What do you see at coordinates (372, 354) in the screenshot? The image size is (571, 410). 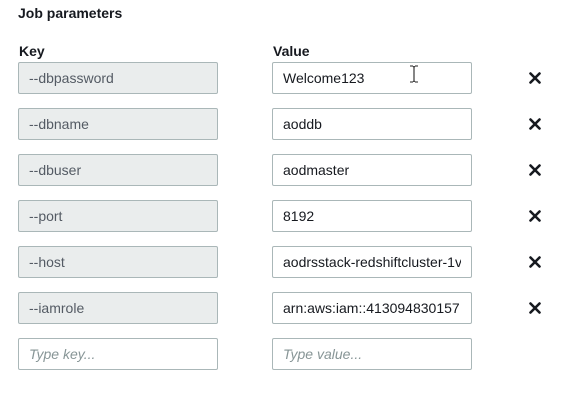 I see `new-value-input` at bounding box center [372, 354].